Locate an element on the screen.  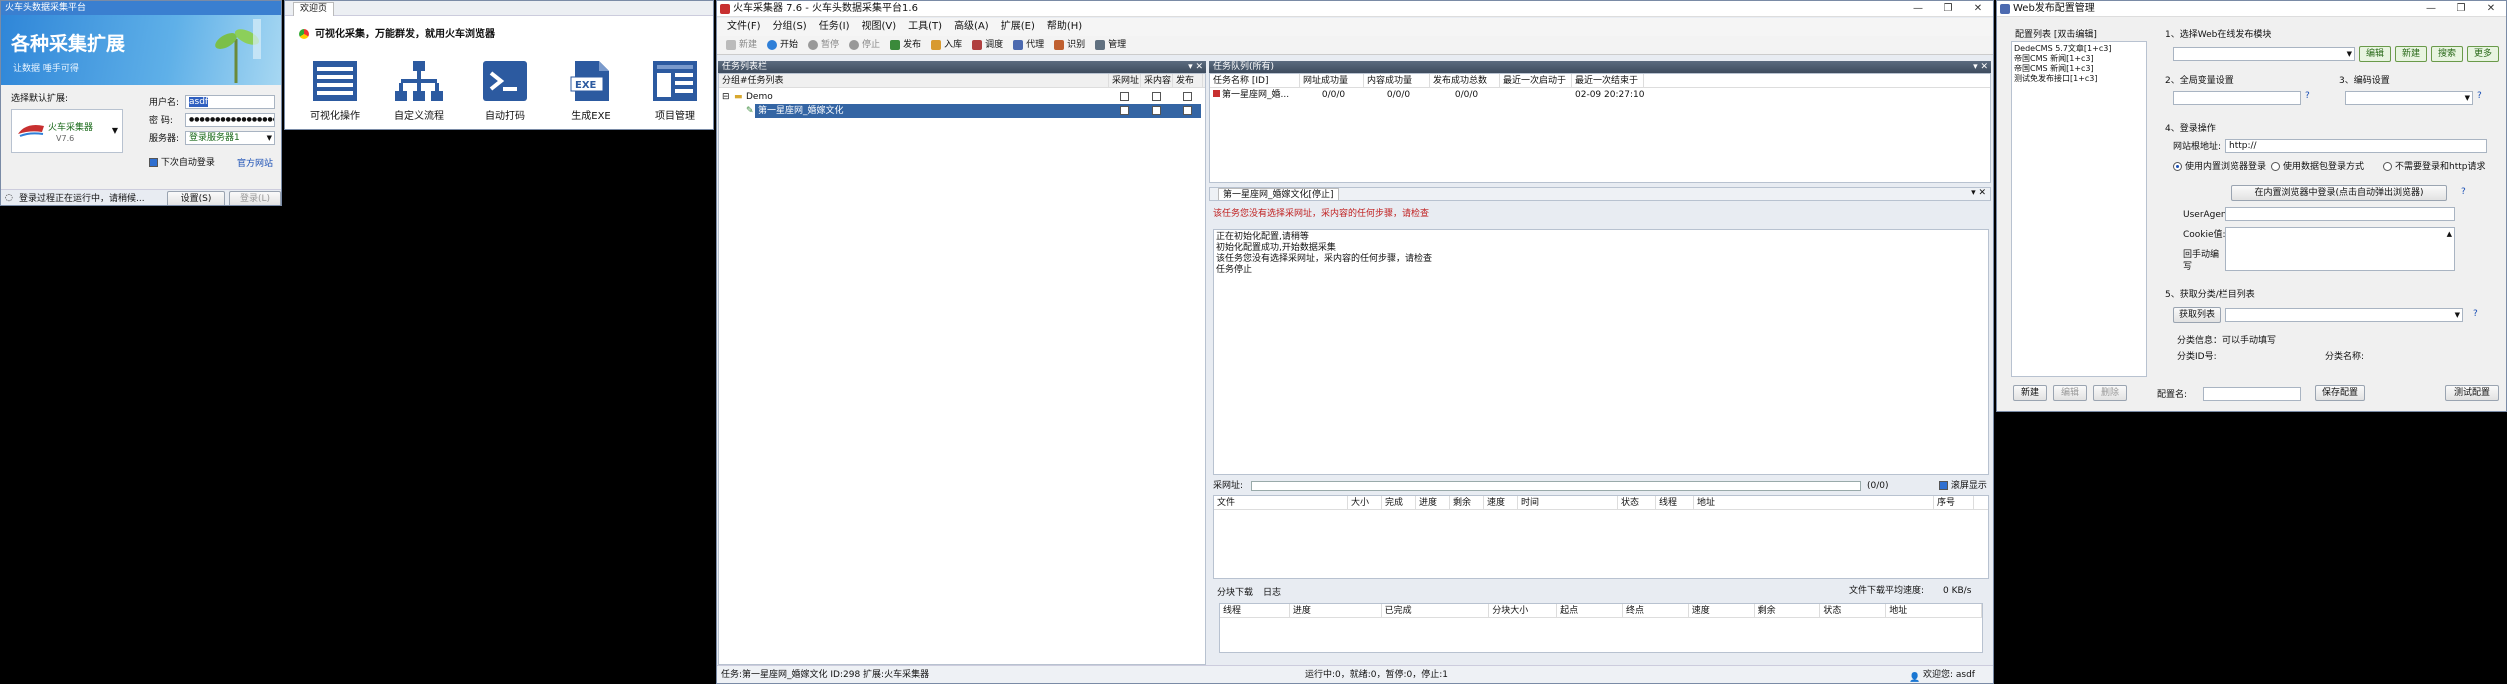
menu-group: 分组(S) is located at coordinates (790, 27).